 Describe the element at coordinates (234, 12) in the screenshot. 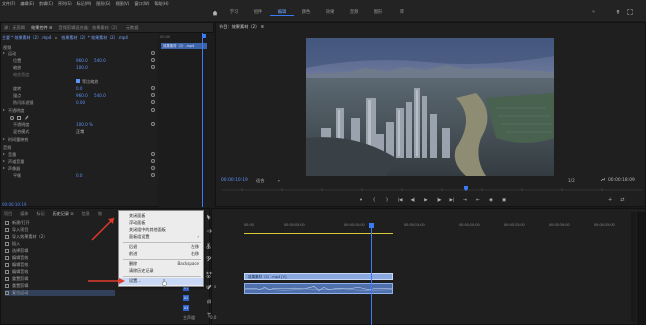

I see `workspace-tab-learn: 学习` at that location.